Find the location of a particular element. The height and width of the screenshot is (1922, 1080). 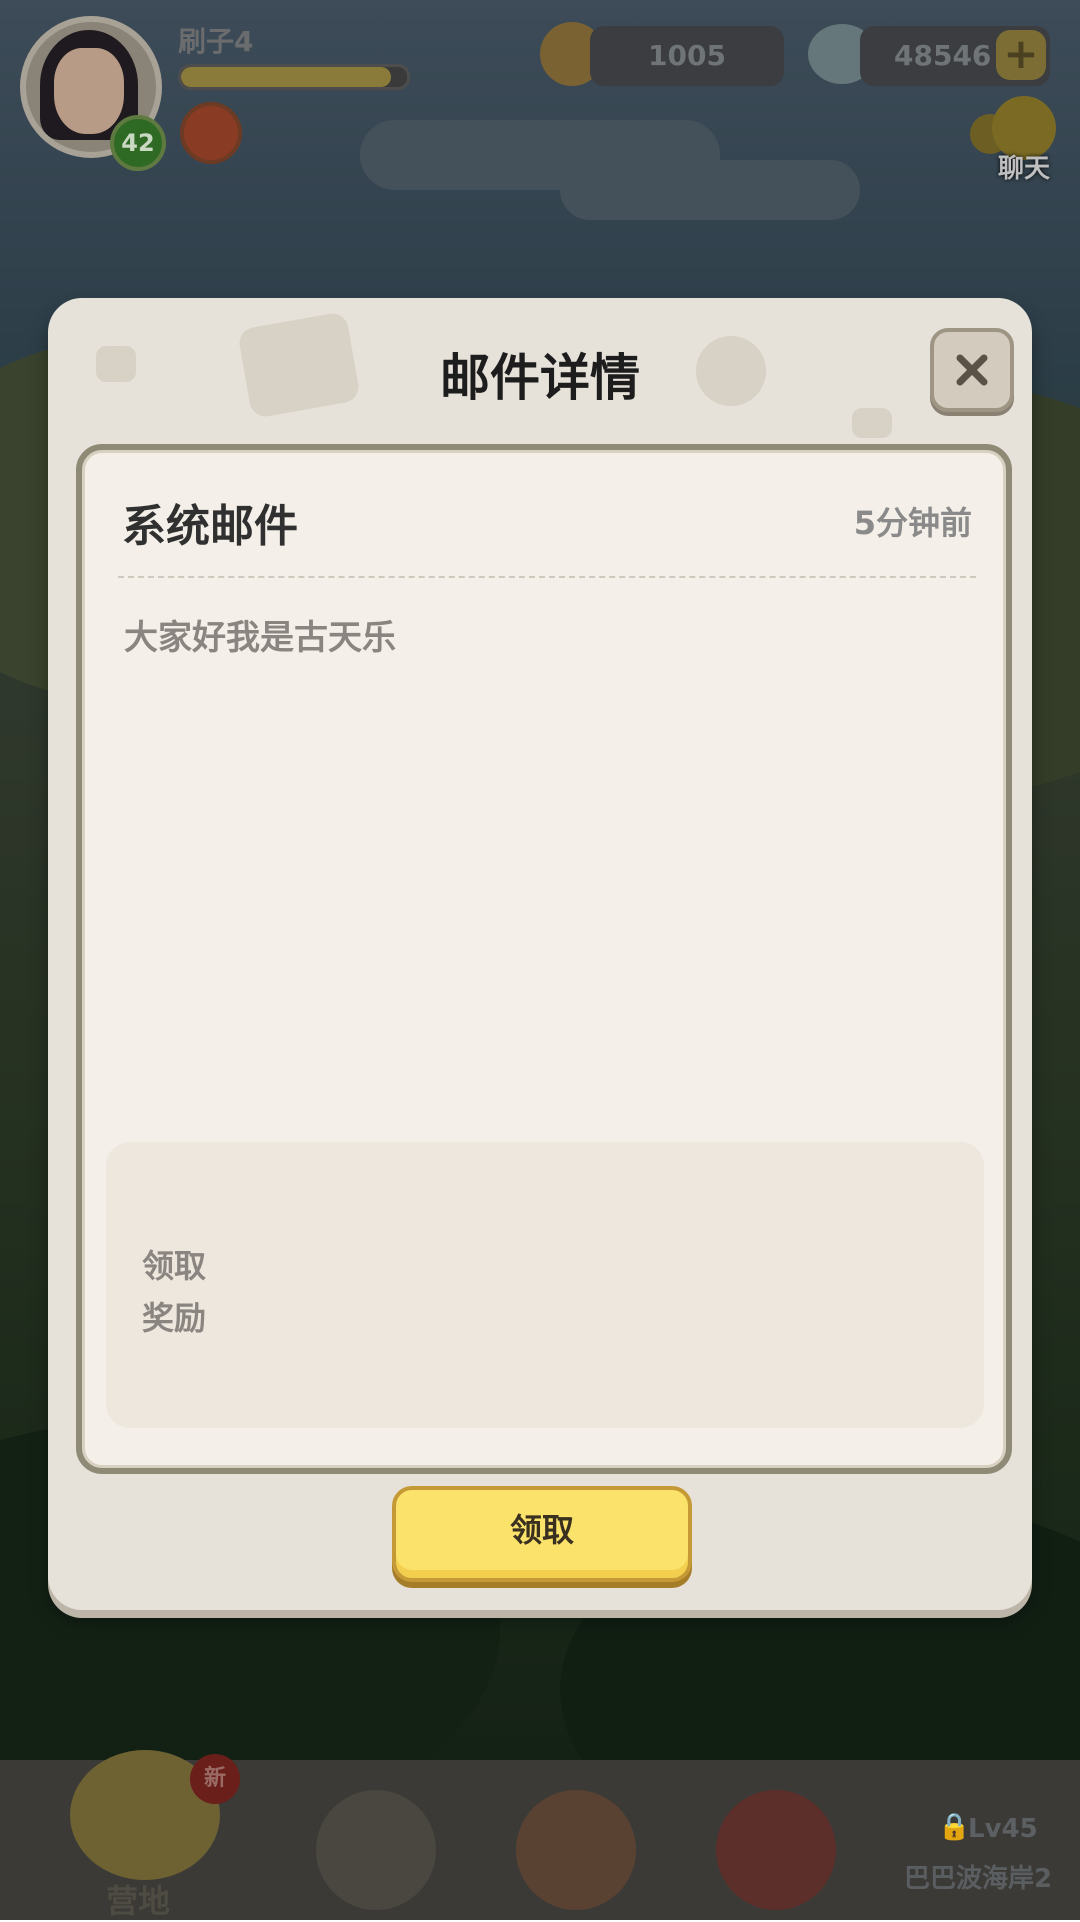

chat-label: 聊天 is located at coordinates (1023, 169).